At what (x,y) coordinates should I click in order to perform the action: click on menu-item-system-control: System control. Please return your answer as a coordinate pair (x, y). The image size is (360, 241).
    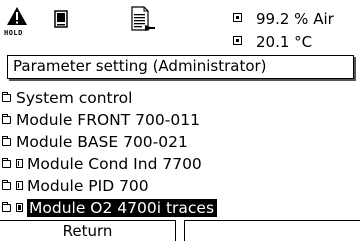
    Looking at the image, I should click on (67, 98).